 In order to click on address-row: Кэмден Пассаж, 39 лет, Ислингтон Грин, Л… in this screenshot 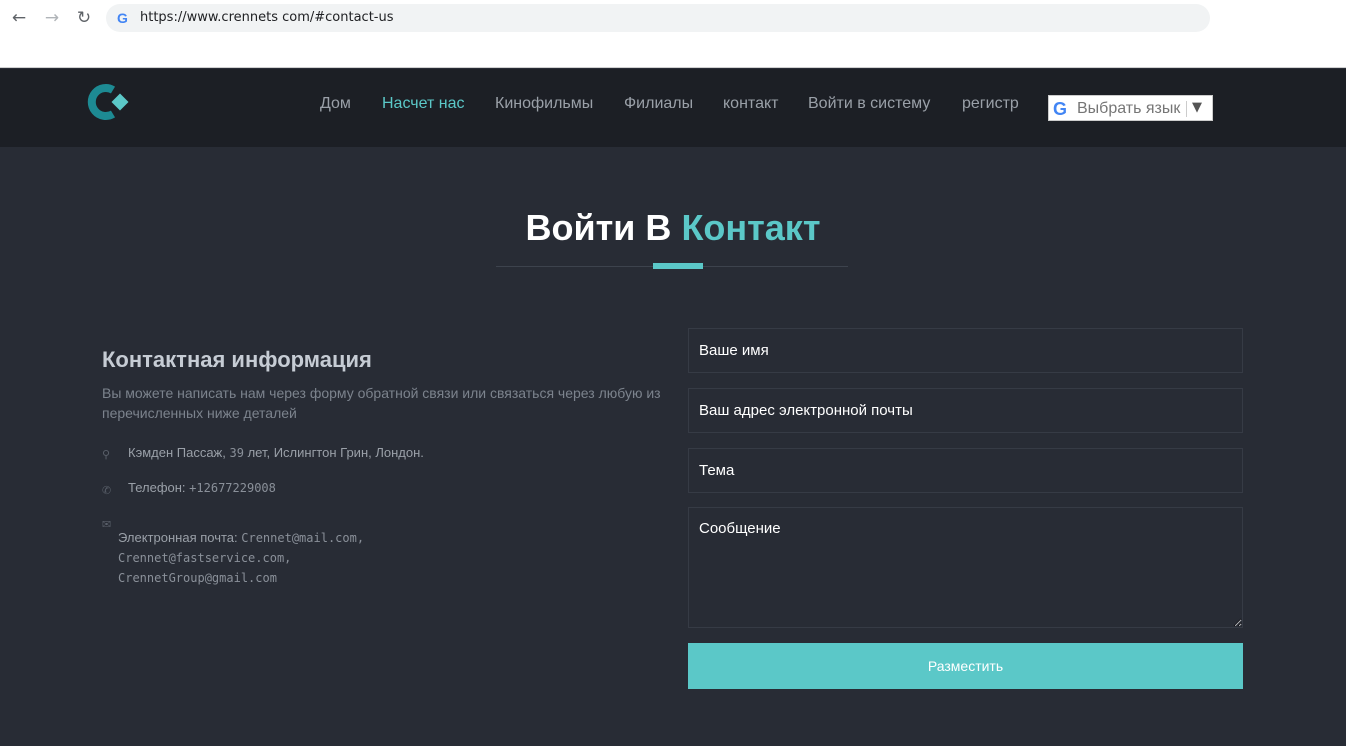, I will do `click(276, 453)`.